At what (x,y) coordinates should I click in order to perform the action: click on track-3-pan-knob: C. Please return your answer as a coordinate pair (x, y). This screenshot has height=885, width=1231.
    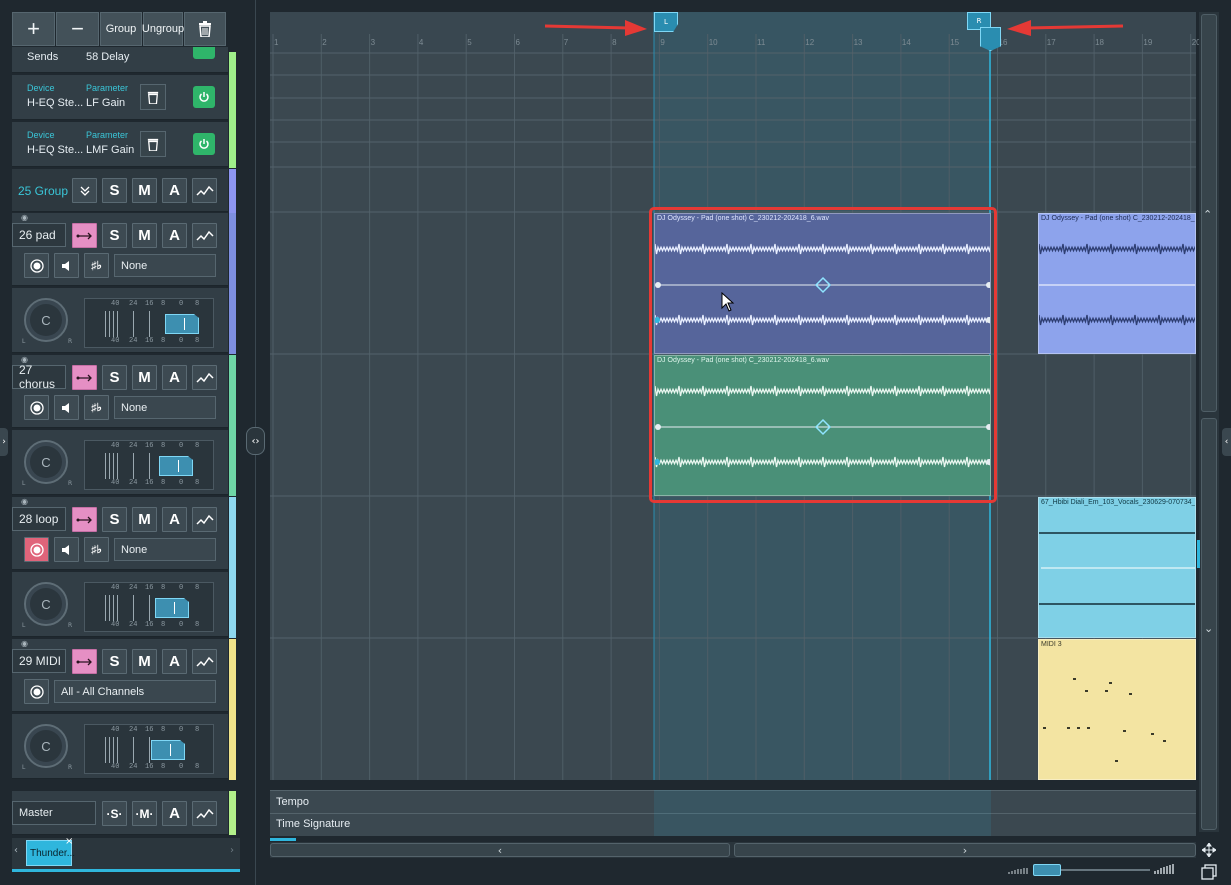
    Looking at the image, I should click on (46, 604).